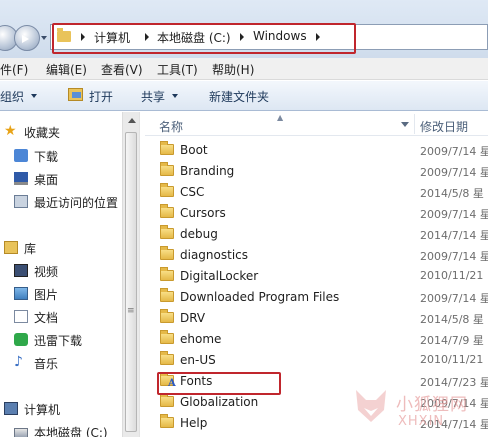 Image resolution: width=488 pixels, height=437 pixels. What do you see at coordinates (316, 339) in the screenshot?
I see `file-row: ehome 2014/7/9 星` at bounding box center [316, 339].